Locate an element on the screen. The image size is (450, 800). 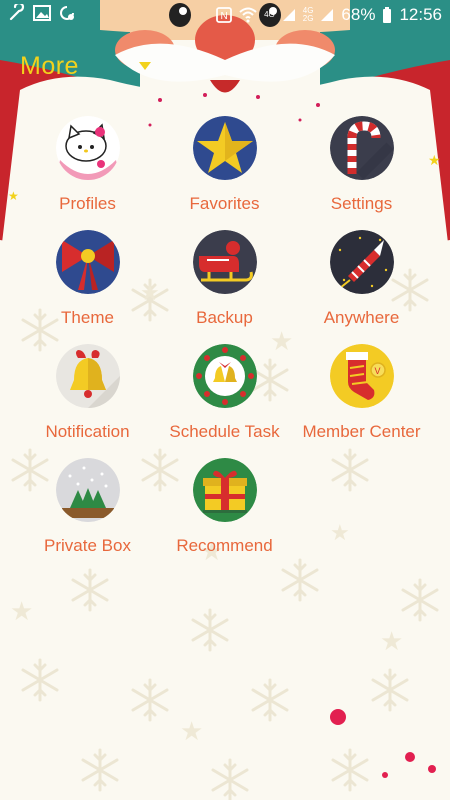
grid-item-backup: Backup is located at coordinates (224, 281).